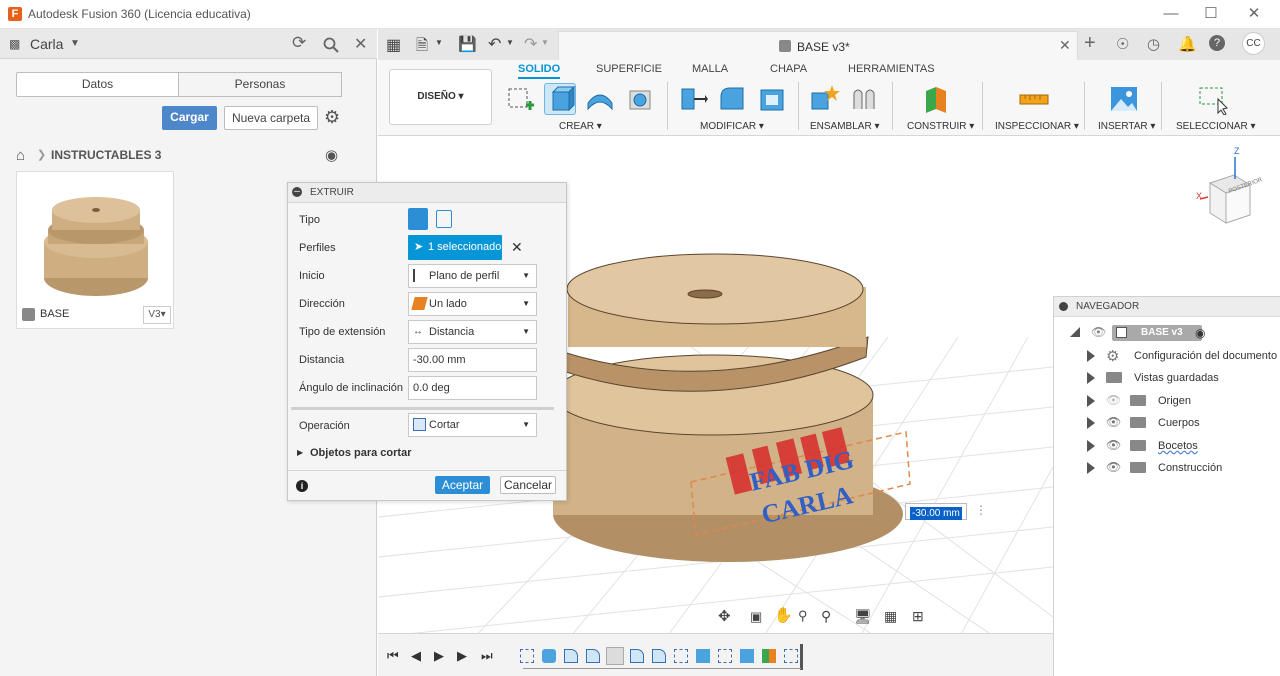 This screenshot has height=676, width=1280. What do you see at coordinates (710, 69) in the screenshot?
I see `tab-malla: MALLA` at bounding box center [710, 69].